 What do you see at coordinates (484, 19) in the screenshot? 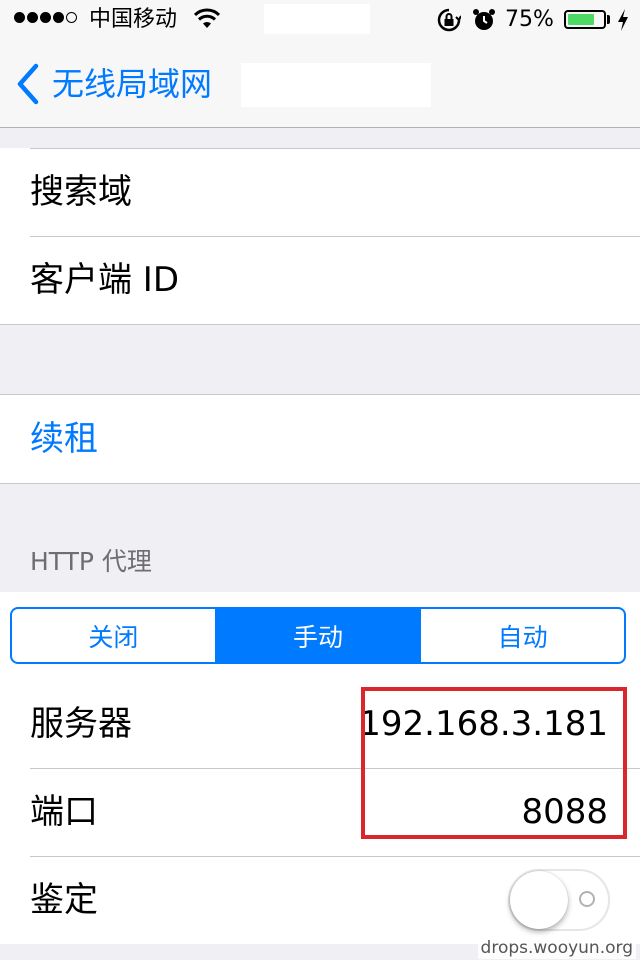
I see `alarm-icon` at bounding box center [484, 19].